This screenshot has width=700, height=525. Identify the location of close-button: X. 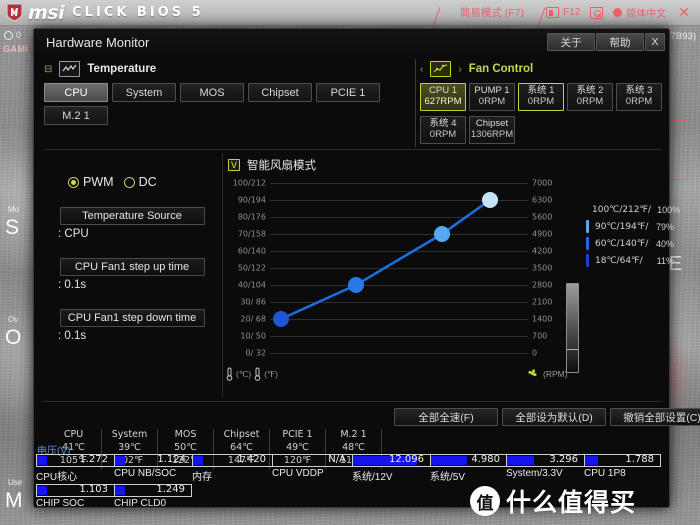
(655, 42).